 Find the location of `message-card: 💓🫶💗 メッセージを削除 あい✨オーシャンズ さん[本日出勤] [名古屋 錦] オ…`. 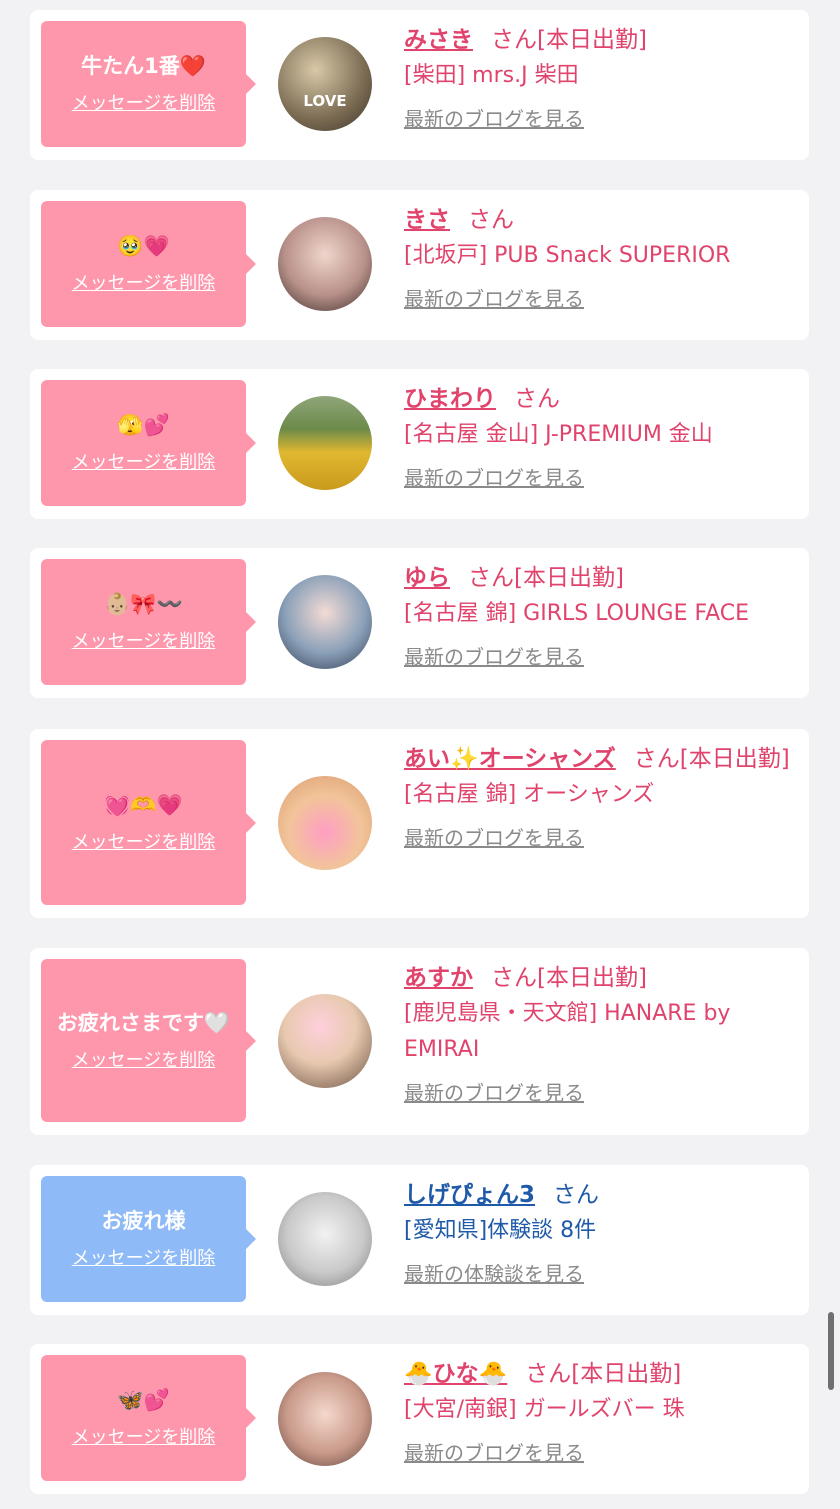

message-card: 💓🫶💗 メッセージを削除 あい✨オーシャンズ さん[本日出勤] [名古屋 錦] オ… is located at coordinates (419, 823).